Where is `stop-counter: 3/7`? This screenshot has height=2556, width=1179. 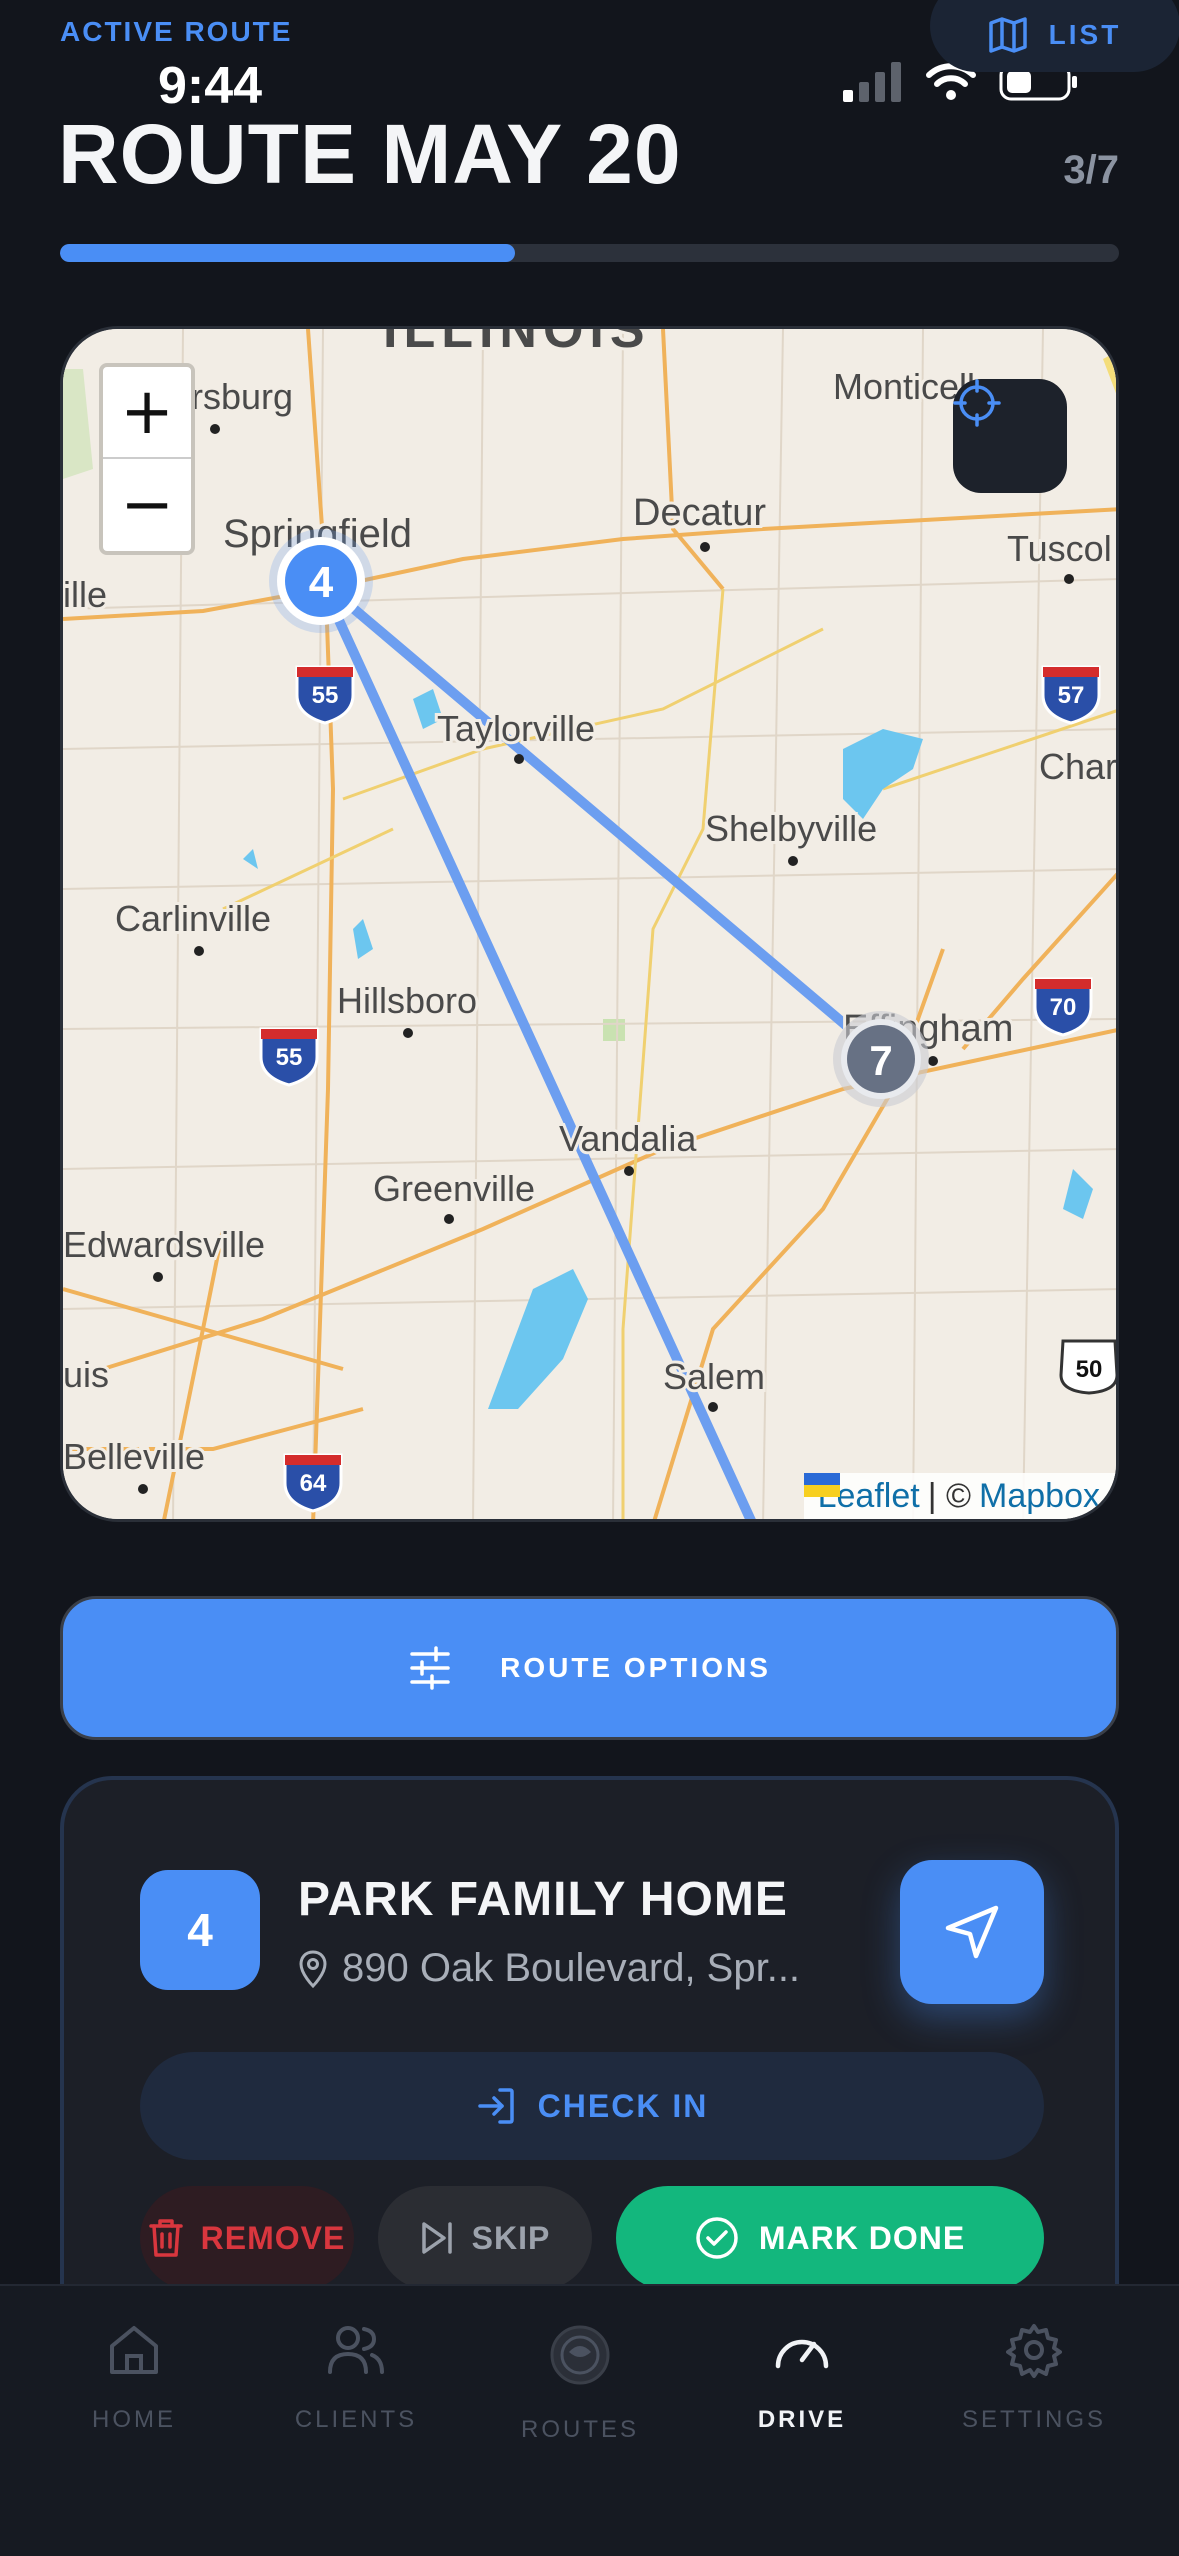
stop-counter: 3/7 is located at coordinates (1091, 170).